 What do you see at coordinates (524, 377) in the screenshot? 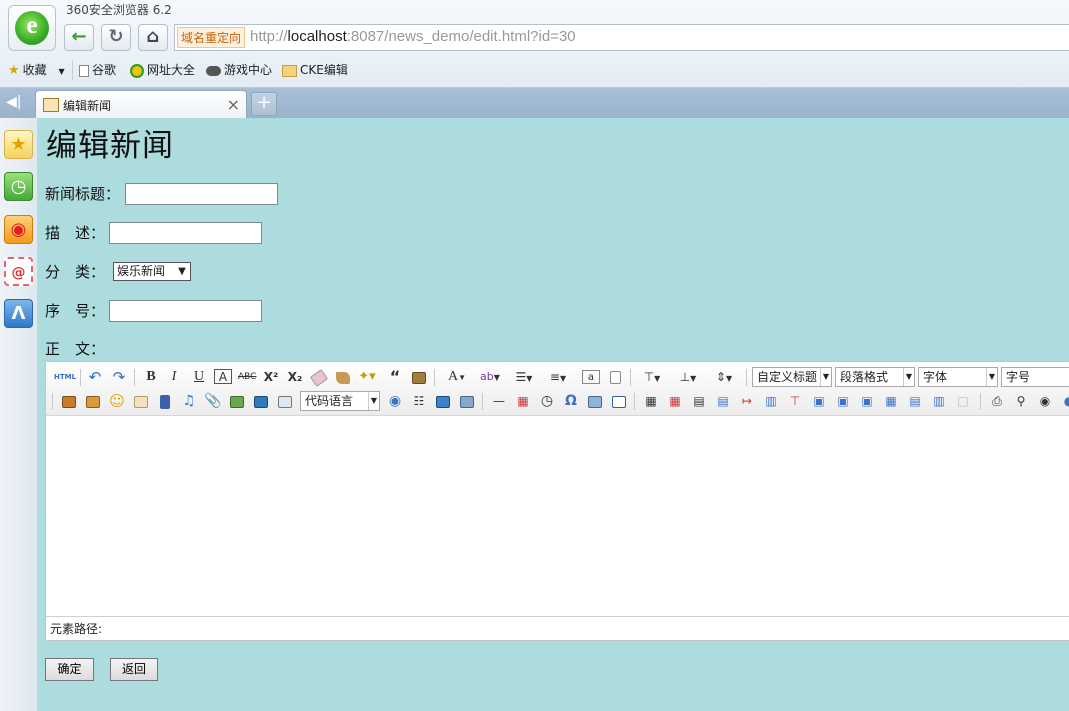
I see `ordered-list-icon: ☰▼` at bounding box center [524, 377].